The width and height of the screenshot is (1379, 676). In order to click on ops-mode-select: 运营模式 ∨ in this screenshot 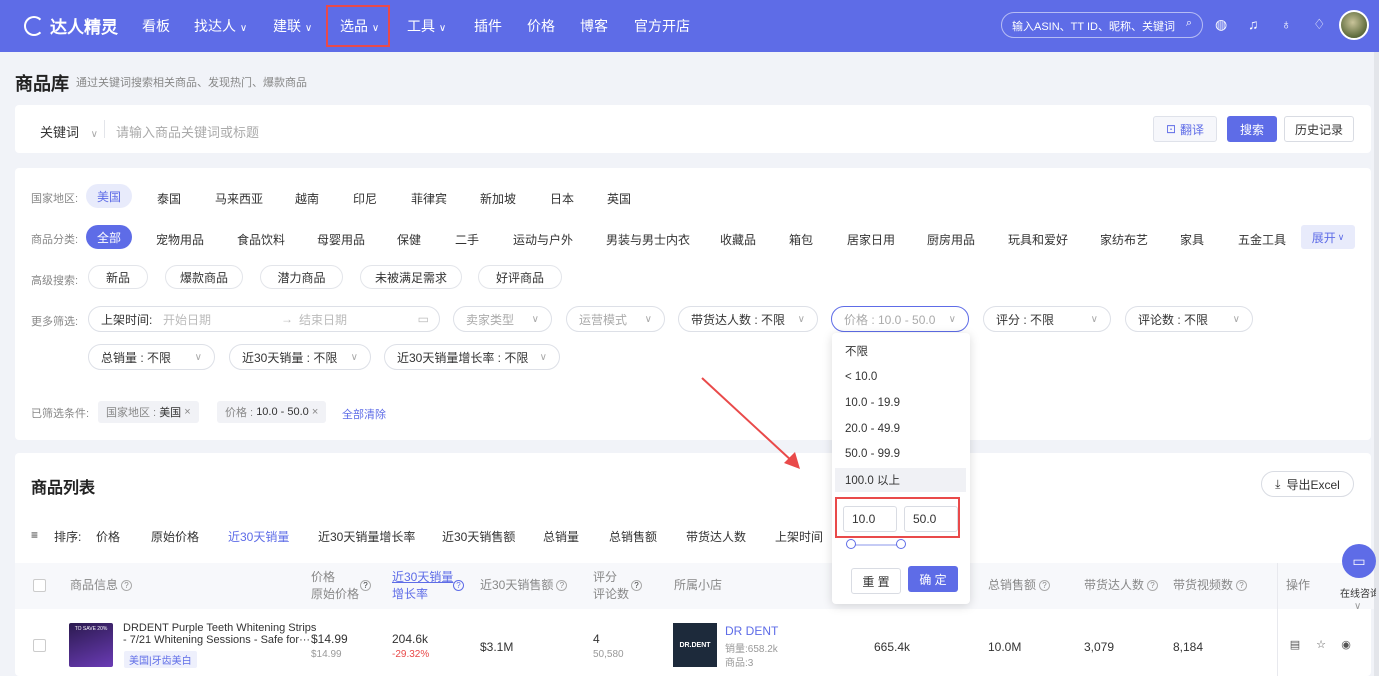, I will do `click(615, 319)`.